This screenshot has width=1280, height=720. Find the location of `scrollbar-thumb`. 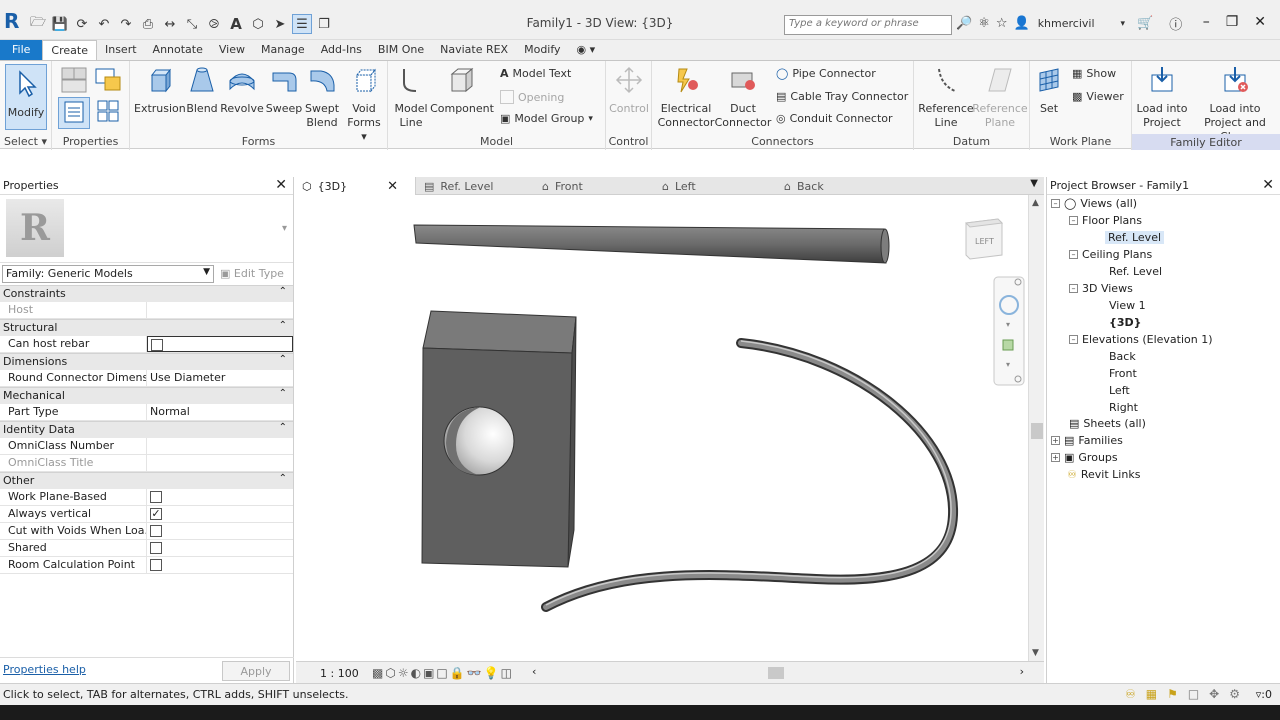

scrollbar-thumb is located at coordinates (776, 673).